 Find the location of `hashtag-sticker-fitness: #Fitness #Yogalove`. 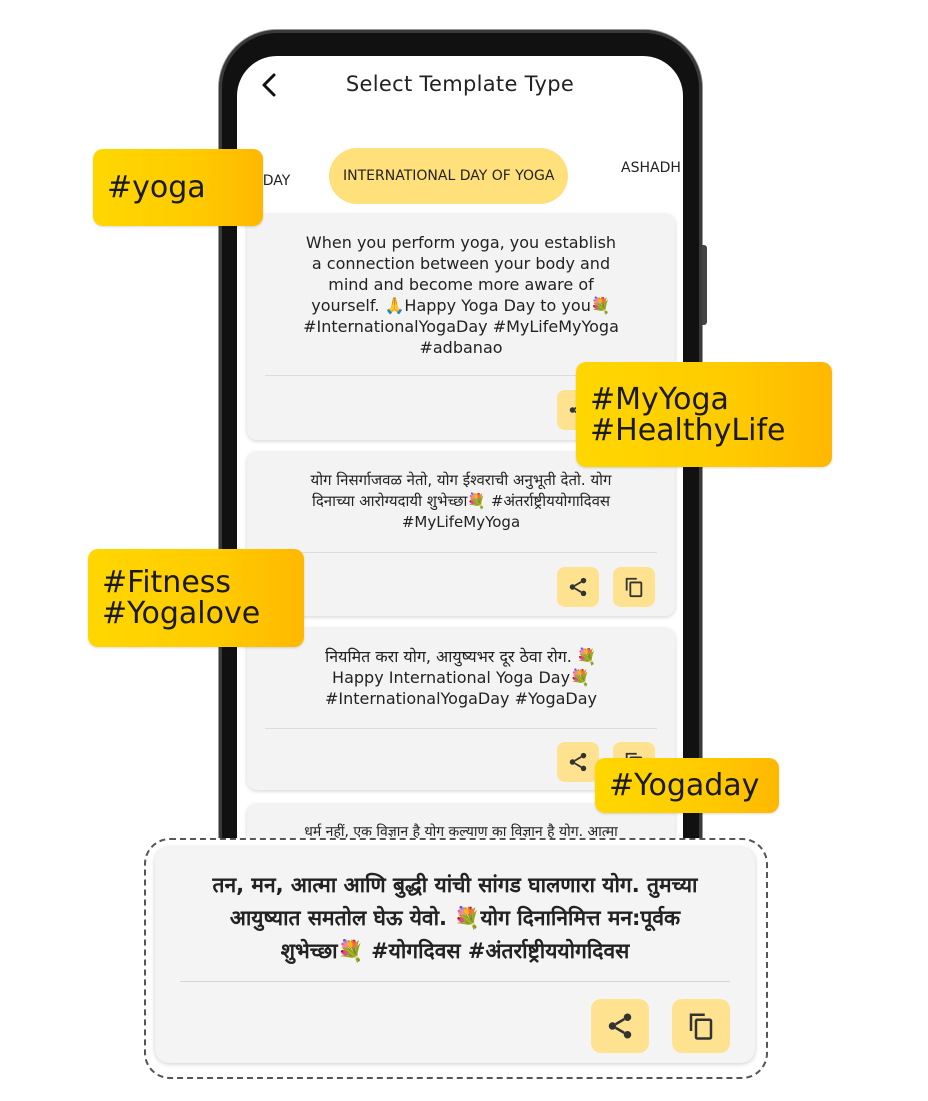

hashtag-sticker-fitness: #Fitness #Yogalove is located at coordinates (196, 598).